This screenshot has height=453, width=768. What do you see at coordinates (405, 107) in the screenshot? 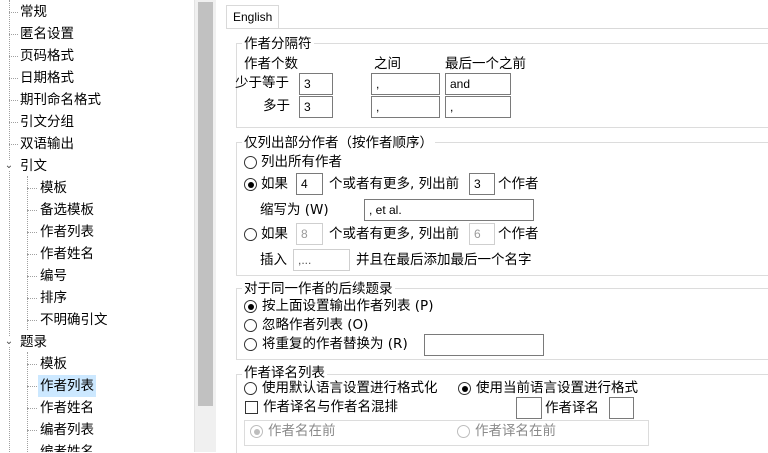
I see `more-than-between-input: ,` at bounding box center [405, 107].